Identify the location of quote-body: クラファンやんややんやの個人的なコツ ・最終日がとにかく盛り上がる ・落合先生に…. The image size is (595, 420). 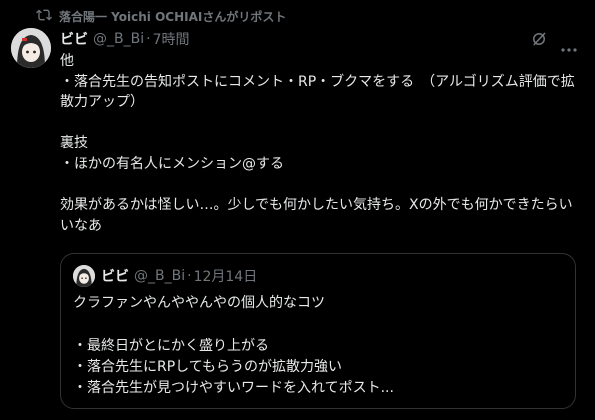
(233, 346).